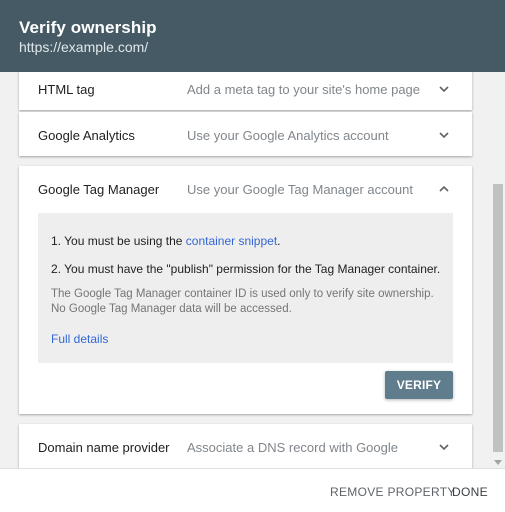  Describe the element at coordinates (98, 189) in the screenshot. I see `method-label: Google Tag Manager` at that location.